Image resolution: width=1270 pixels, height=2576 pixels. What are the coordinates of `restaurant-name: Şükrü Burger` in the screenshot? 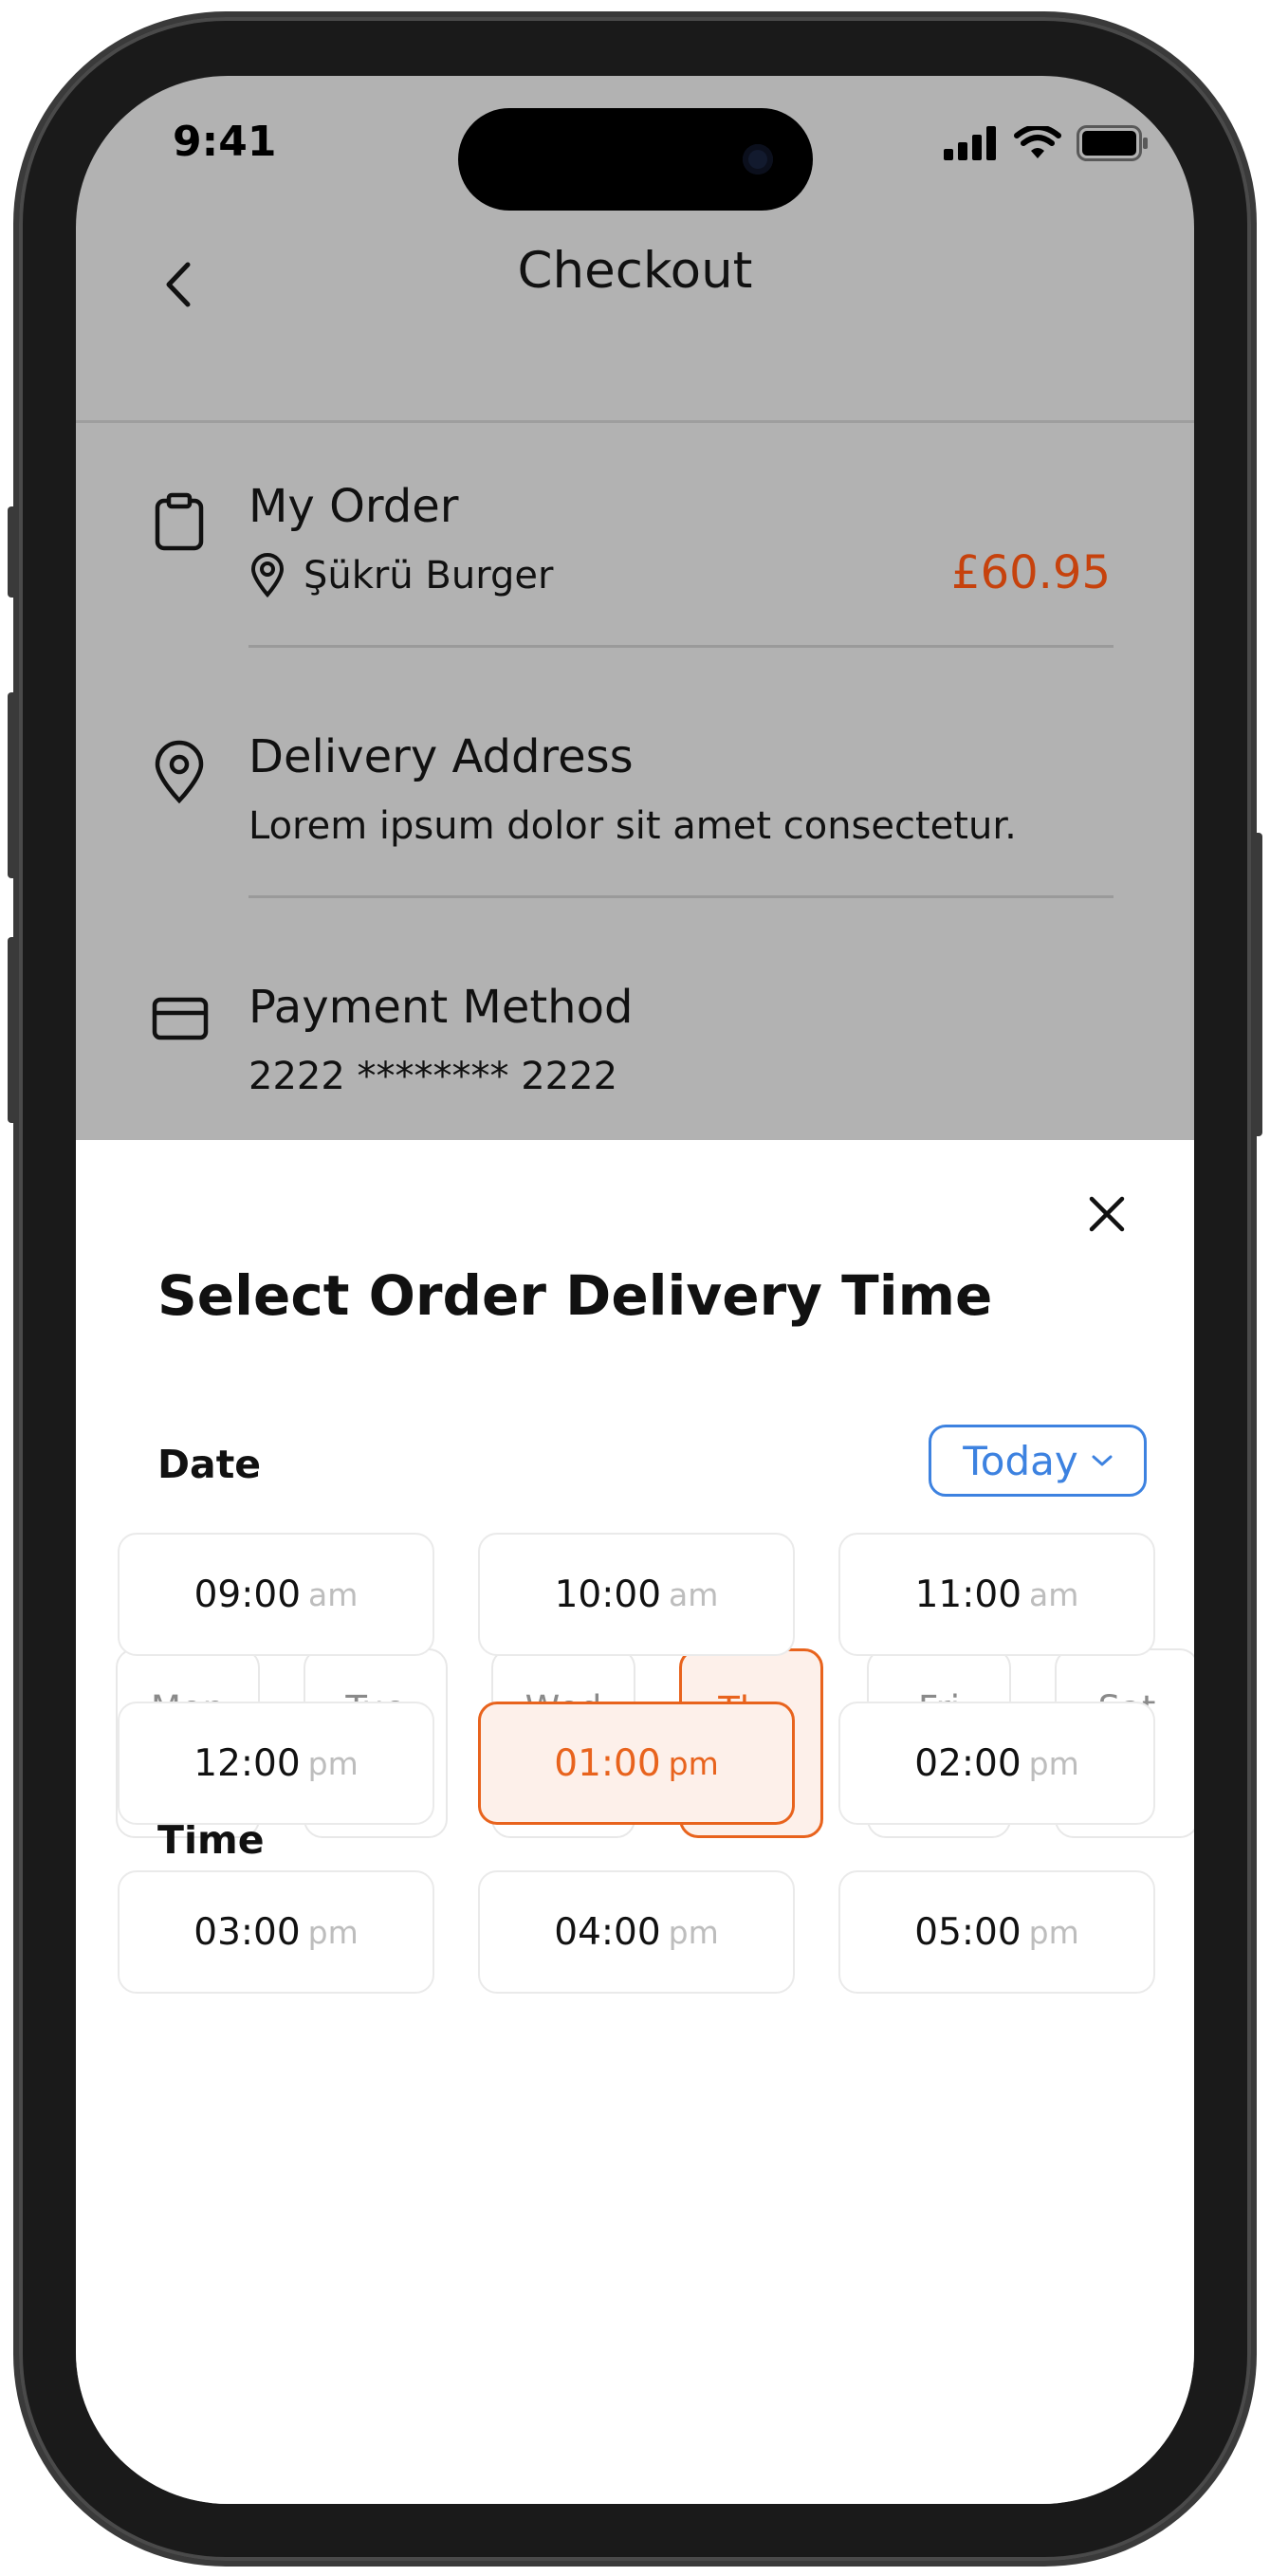 It's located at (429, 576).